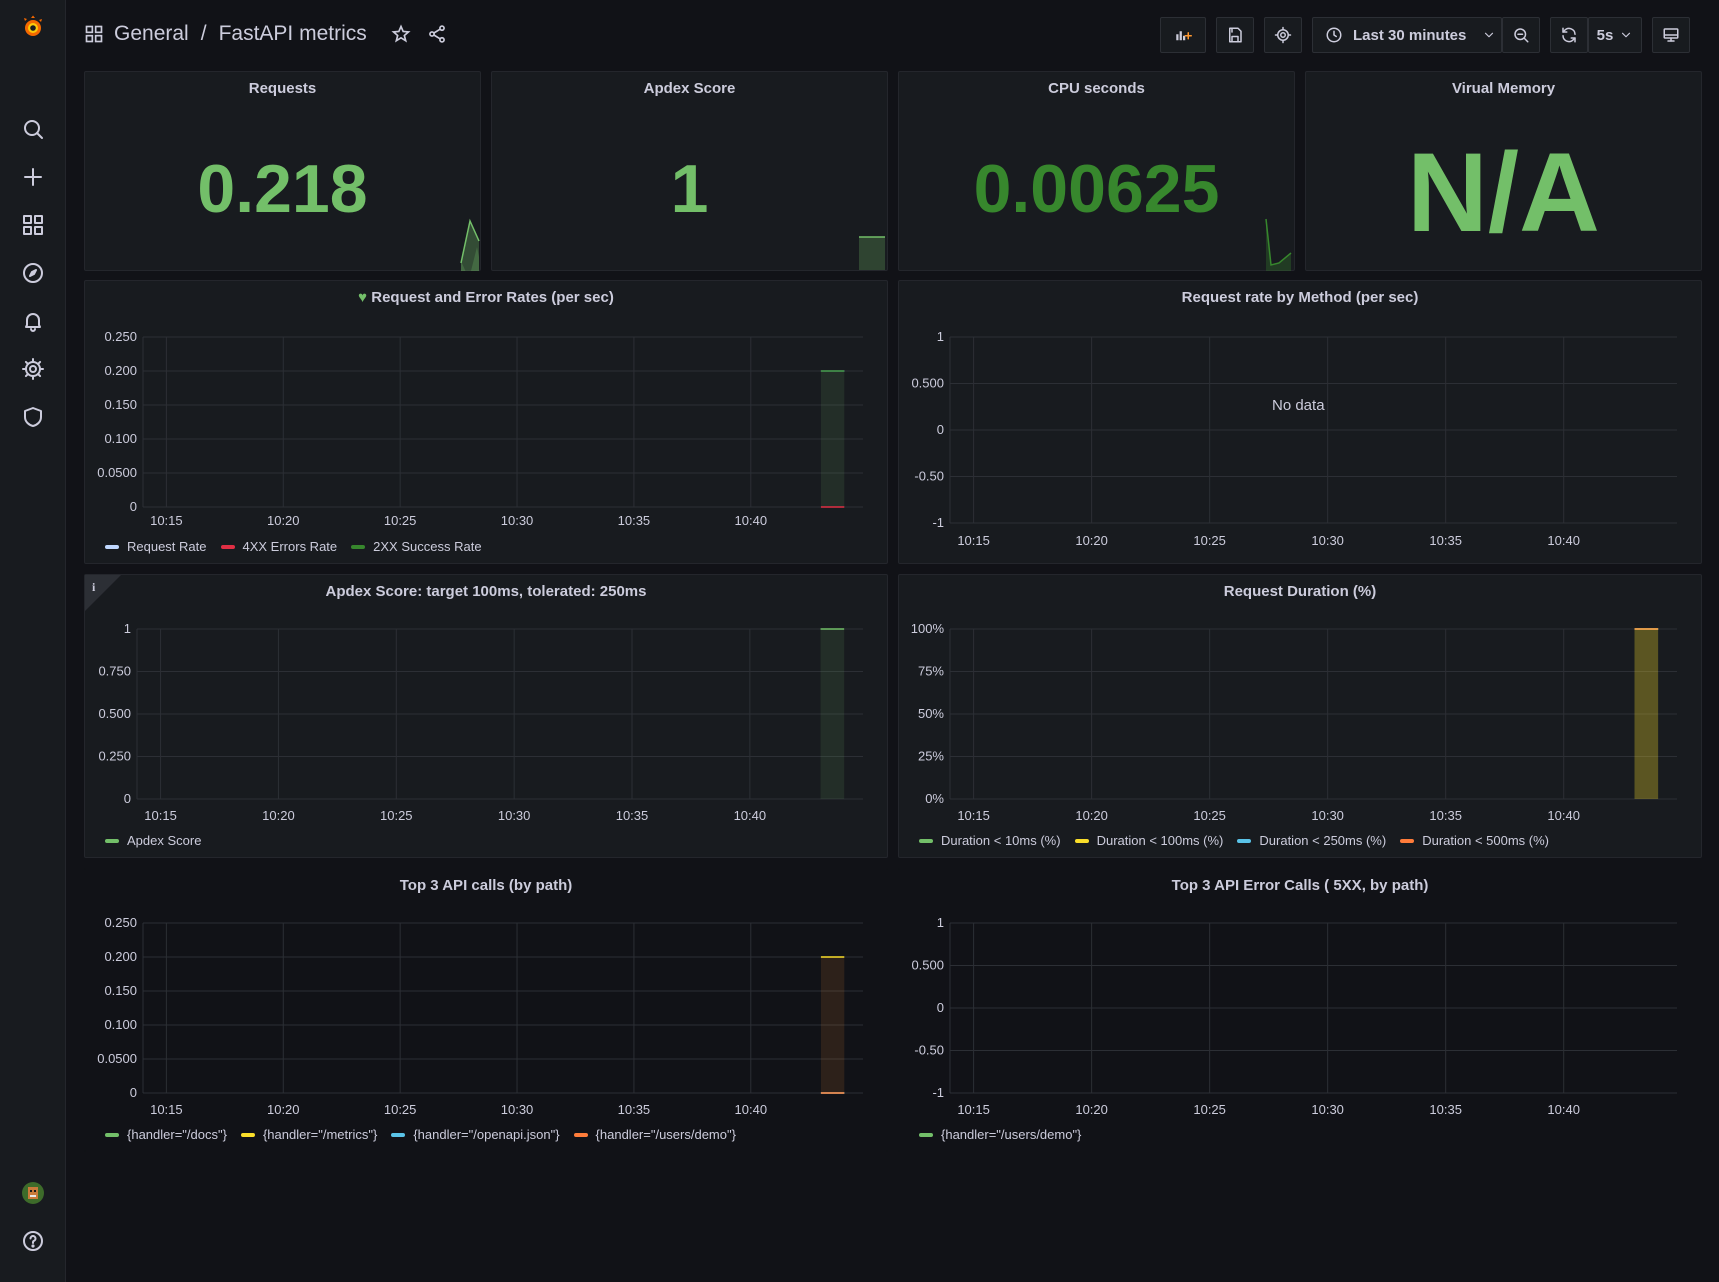 The width and height of the screenshot is (1719, 1282). I want to click on stat-panel-virtual-memory: Virual Memory N/A, so click(1503, 171).